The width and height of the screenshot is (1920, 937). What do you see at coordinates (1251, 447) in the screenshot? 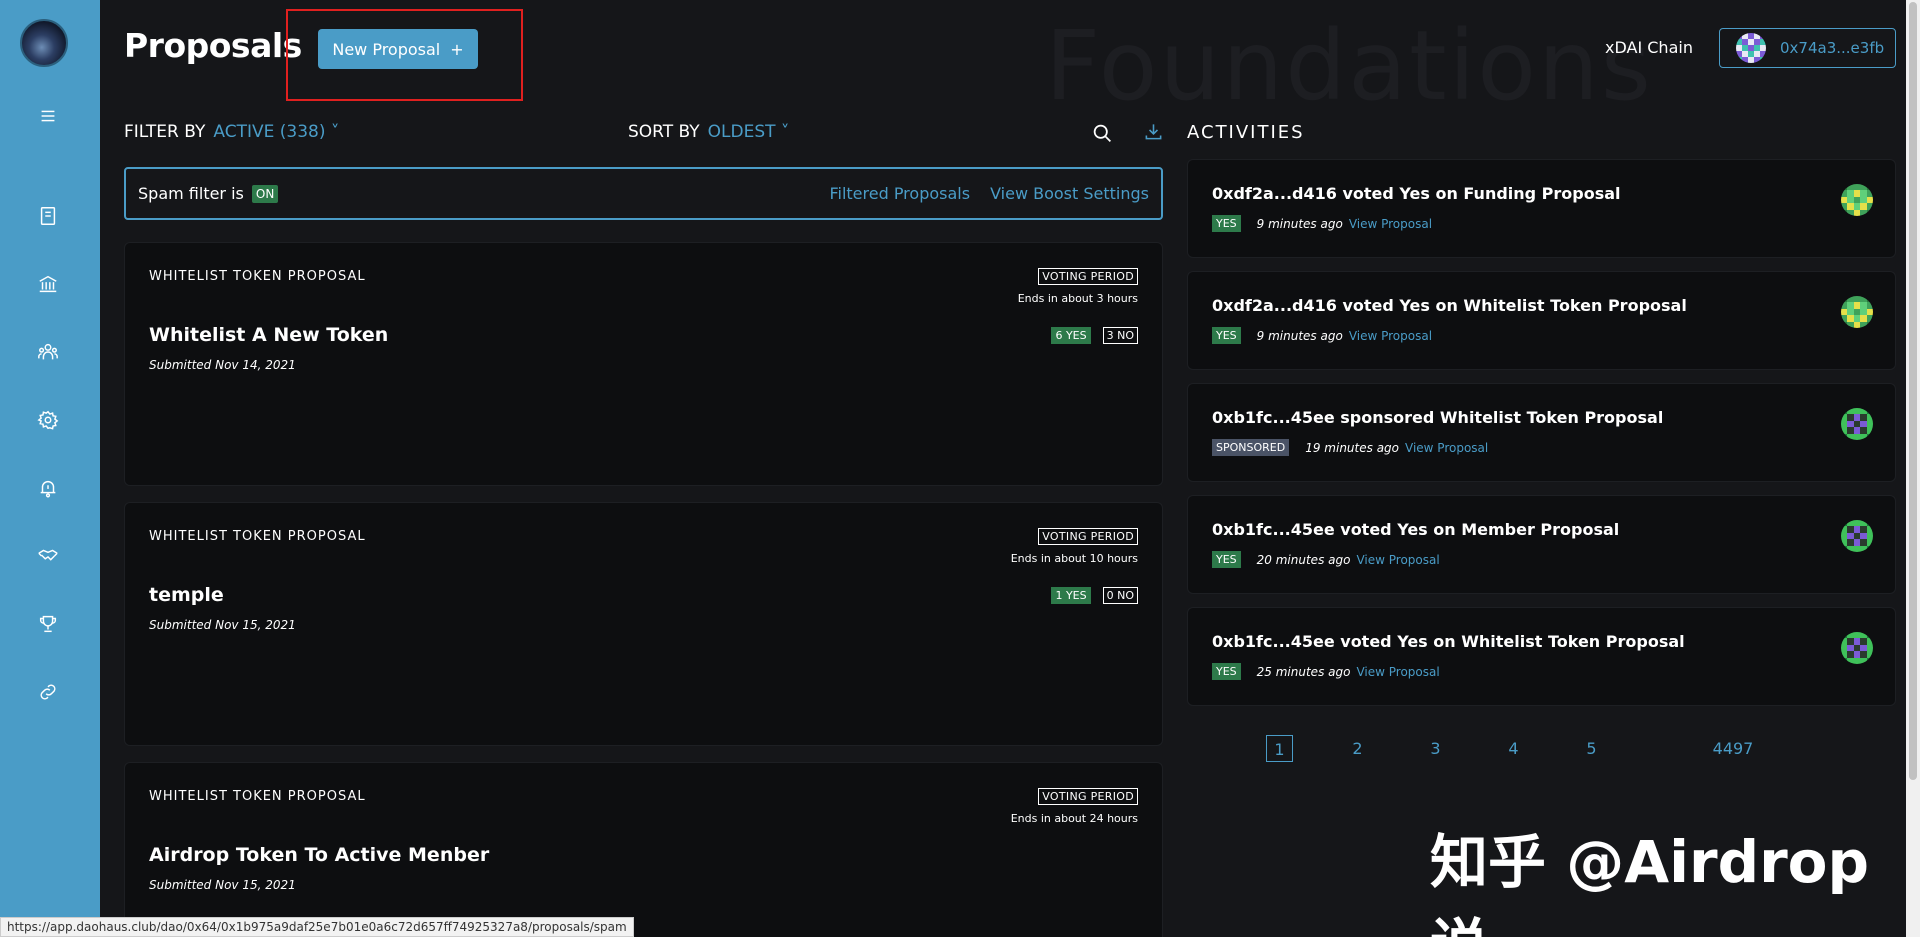
I see `activity-badge: SPONSORED` at bounding box center [1251, 447].